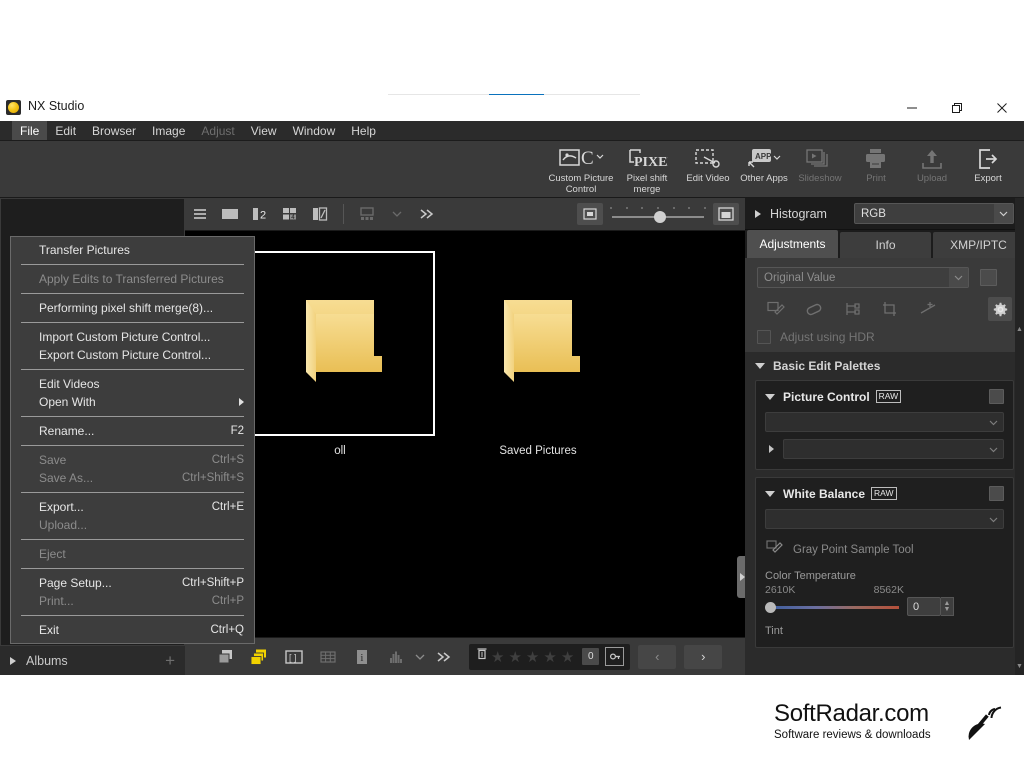 This screenshot has width=1024, height=768. I want to click on toolbar-other-apps: APP Other Apps, so click(764, 169).